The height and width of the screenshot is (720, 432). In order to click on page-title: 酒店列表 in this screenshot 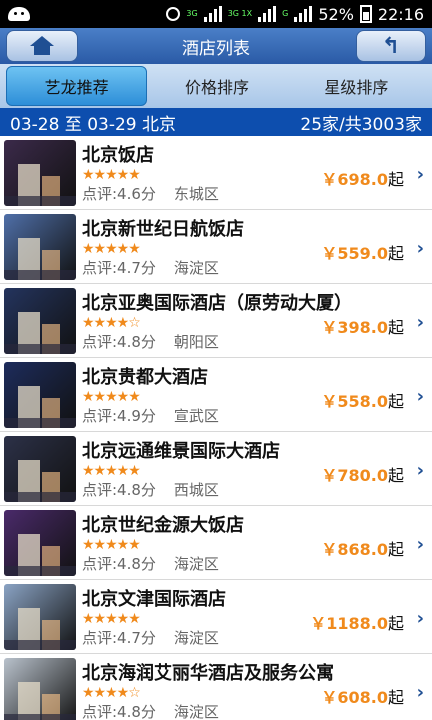, I will do `click(216, 48)`.